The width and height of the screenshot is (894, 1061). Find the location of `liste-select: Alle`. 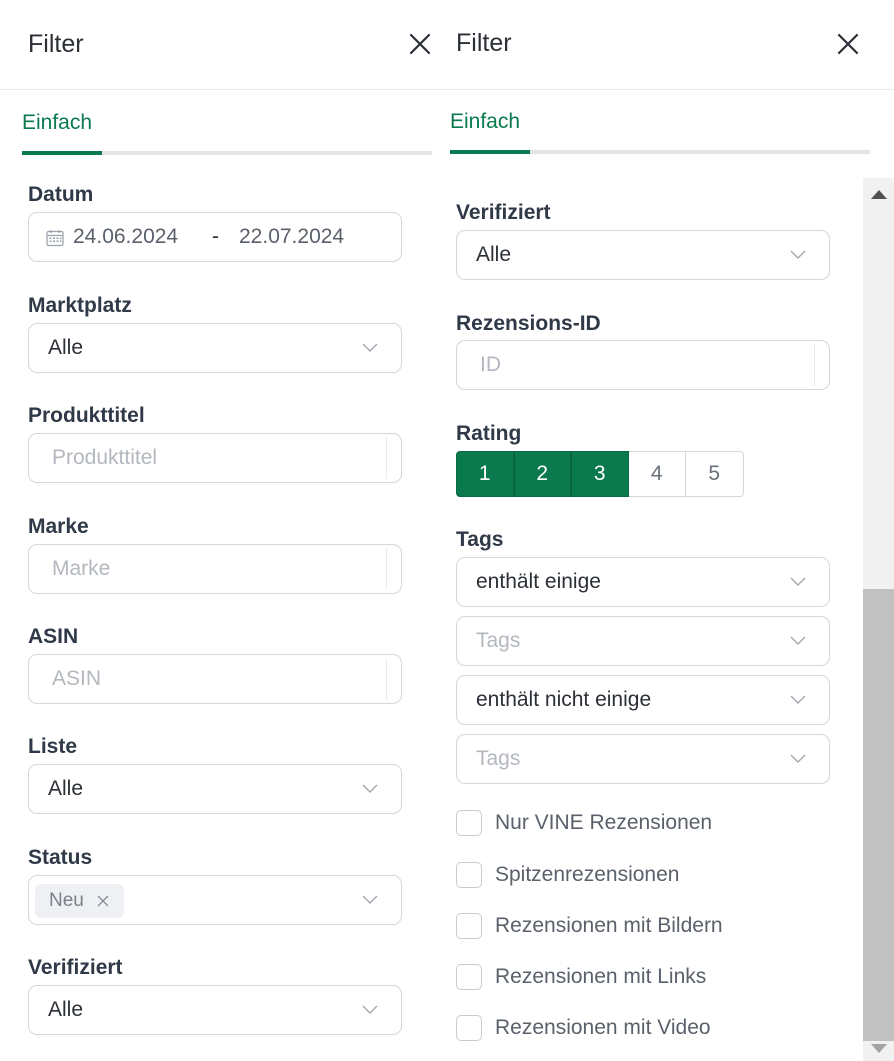

liste-select: Alle is located at coordinates (215, 789).